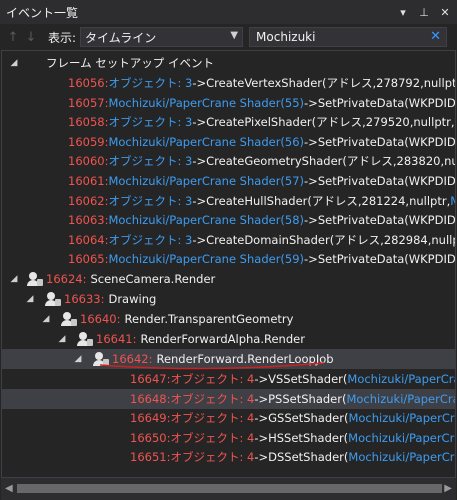  Describe the element at coordinates (445, 12) in the screenshot. I see `close-button: ✕` at that location.